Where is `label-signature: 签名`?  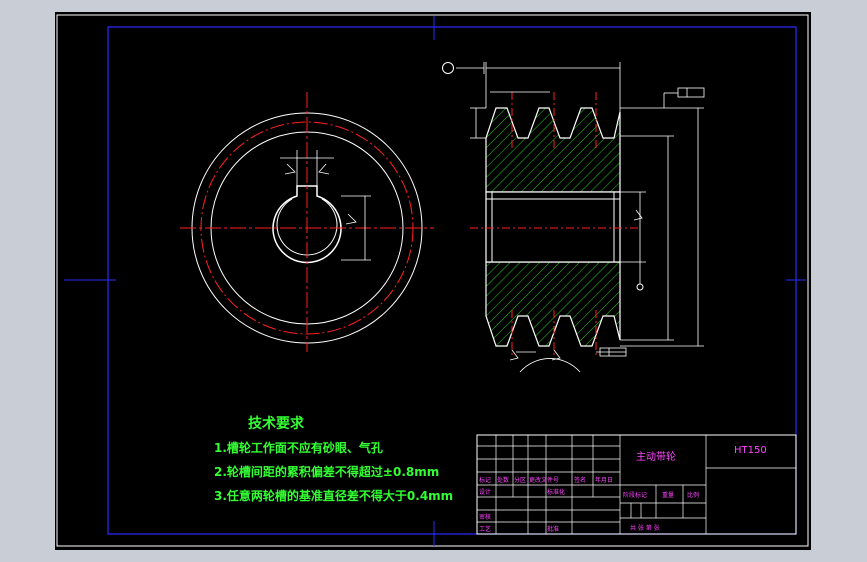
label-signature: 签名 is located at coordinates (580, 480).